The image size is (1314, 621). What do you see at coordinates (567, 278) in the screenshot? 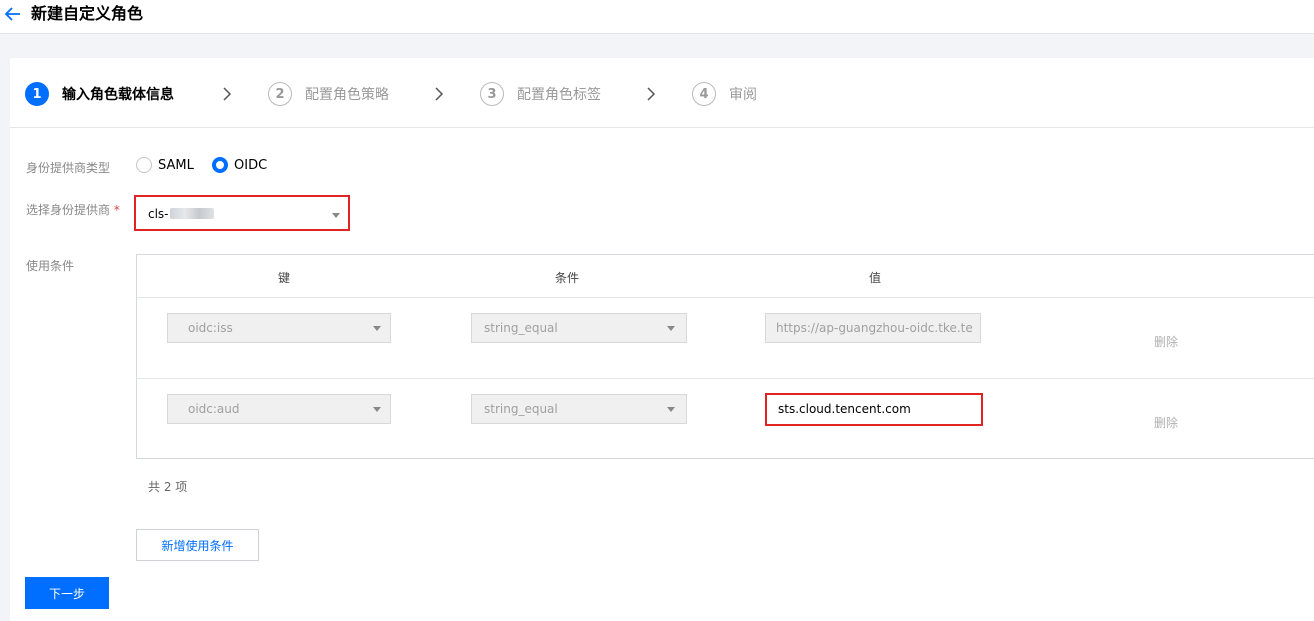
I see `table-header-condition: 条件` at bounding box center [567, 278].